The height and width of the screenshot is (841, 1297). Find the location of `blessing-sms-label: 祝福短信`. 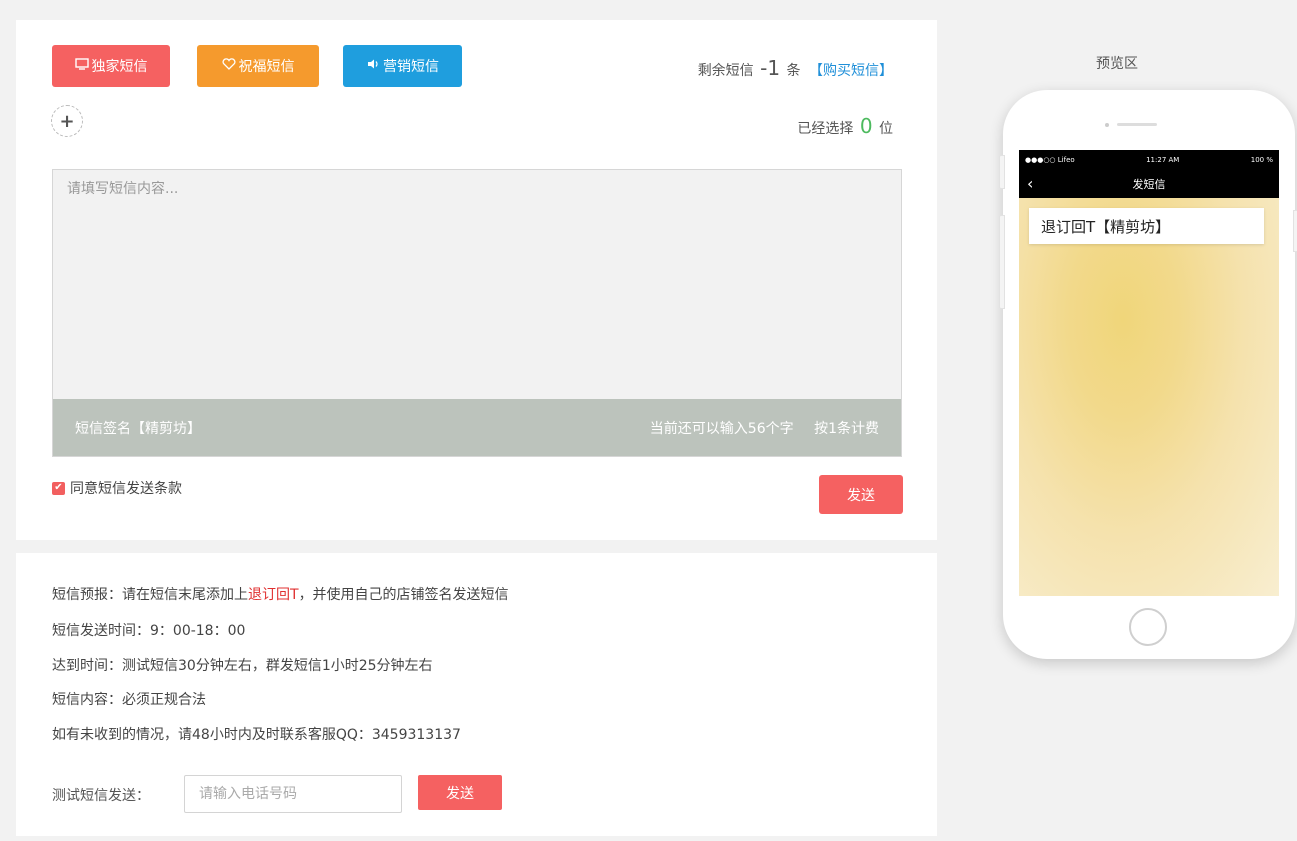

blessing-sms-label: 祝福短信 is located at coordinates (266, 67).